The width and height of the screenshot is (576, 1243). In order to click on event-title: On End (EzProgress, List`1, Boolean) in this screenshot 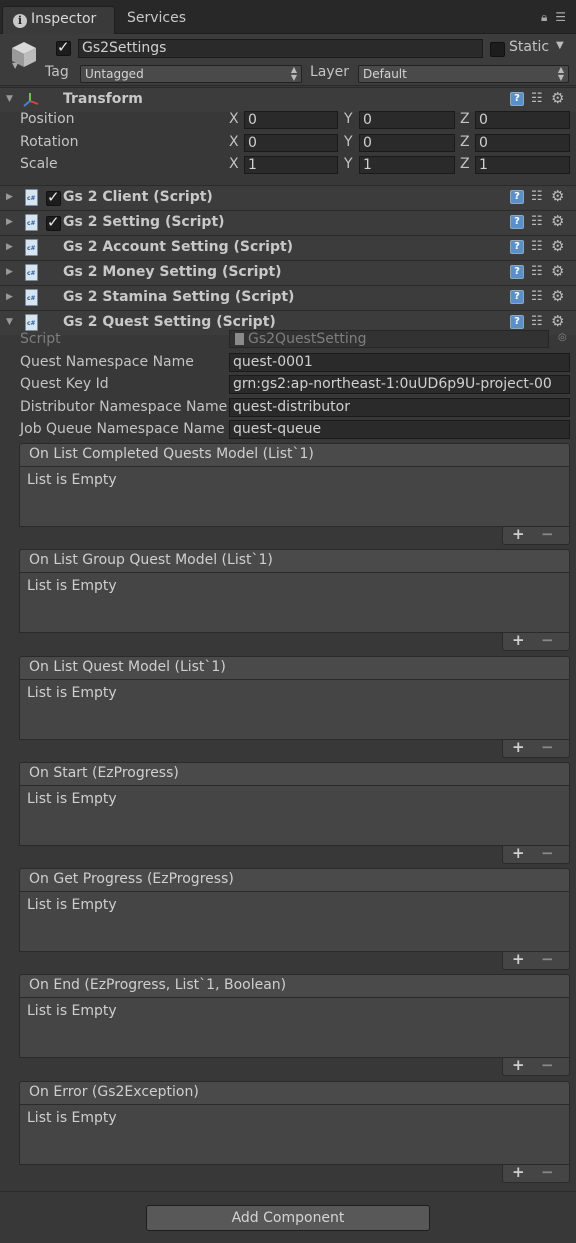, I will do `click(294, 985)`.